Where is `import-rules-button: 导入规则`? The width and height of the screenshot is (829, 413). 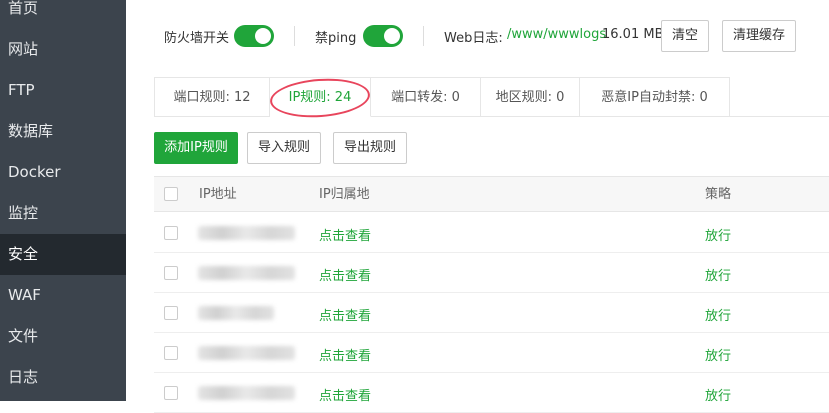 import-rules-button: 导入规则 is located at coordinates (284, 148).